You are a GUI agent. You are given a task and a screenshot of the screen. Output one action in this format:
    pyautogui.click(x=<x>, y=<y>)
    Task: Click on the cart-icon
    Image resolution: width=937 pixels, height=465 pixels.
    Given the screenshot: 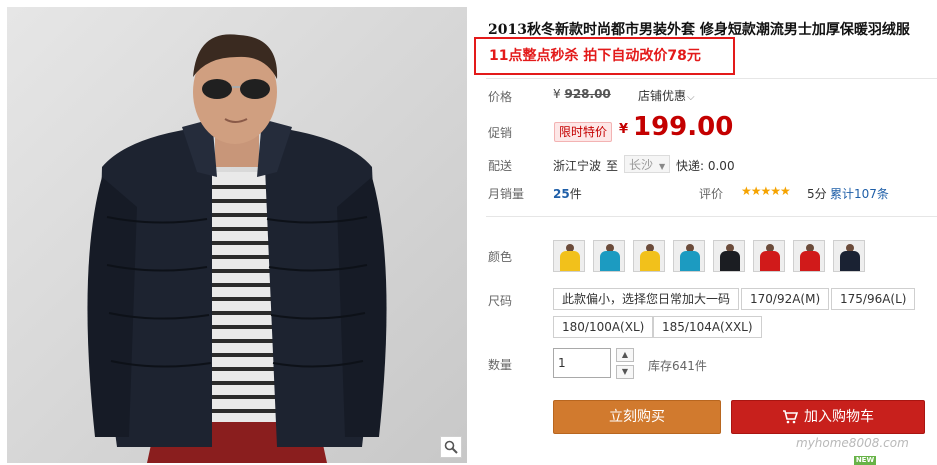 What is the action you would take?
    pyautogui.click(x=790, y=417)
    